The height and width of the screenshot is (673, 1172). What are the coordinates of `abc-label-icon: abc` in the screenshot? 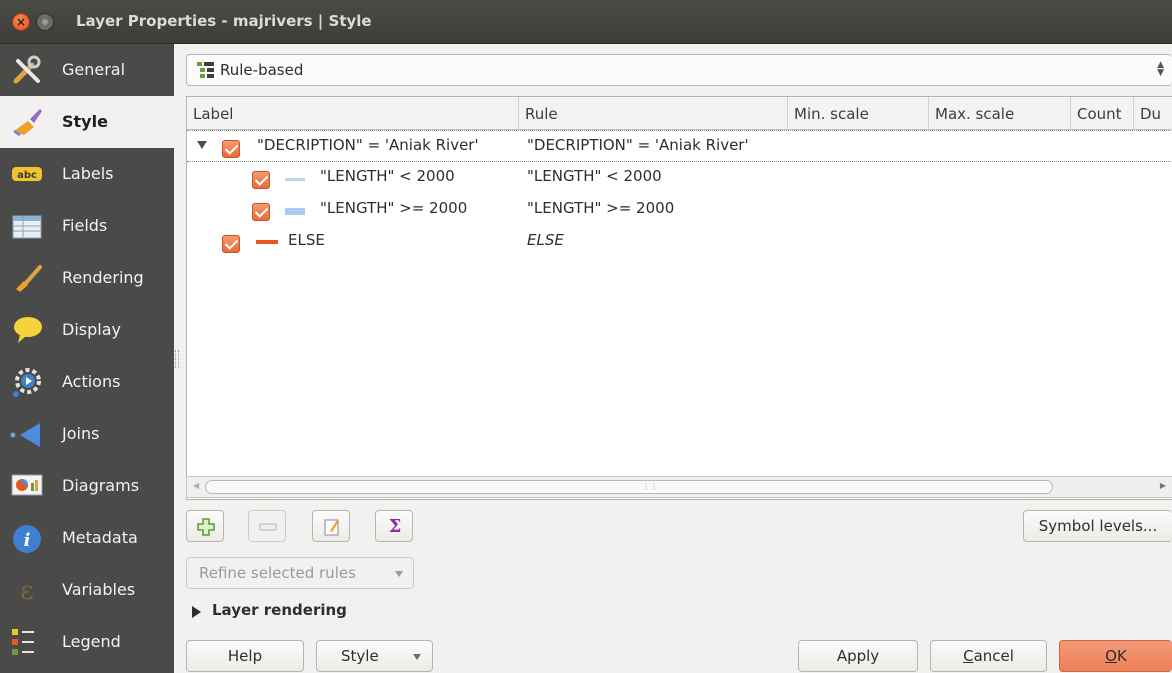 It's located at (27, 174).